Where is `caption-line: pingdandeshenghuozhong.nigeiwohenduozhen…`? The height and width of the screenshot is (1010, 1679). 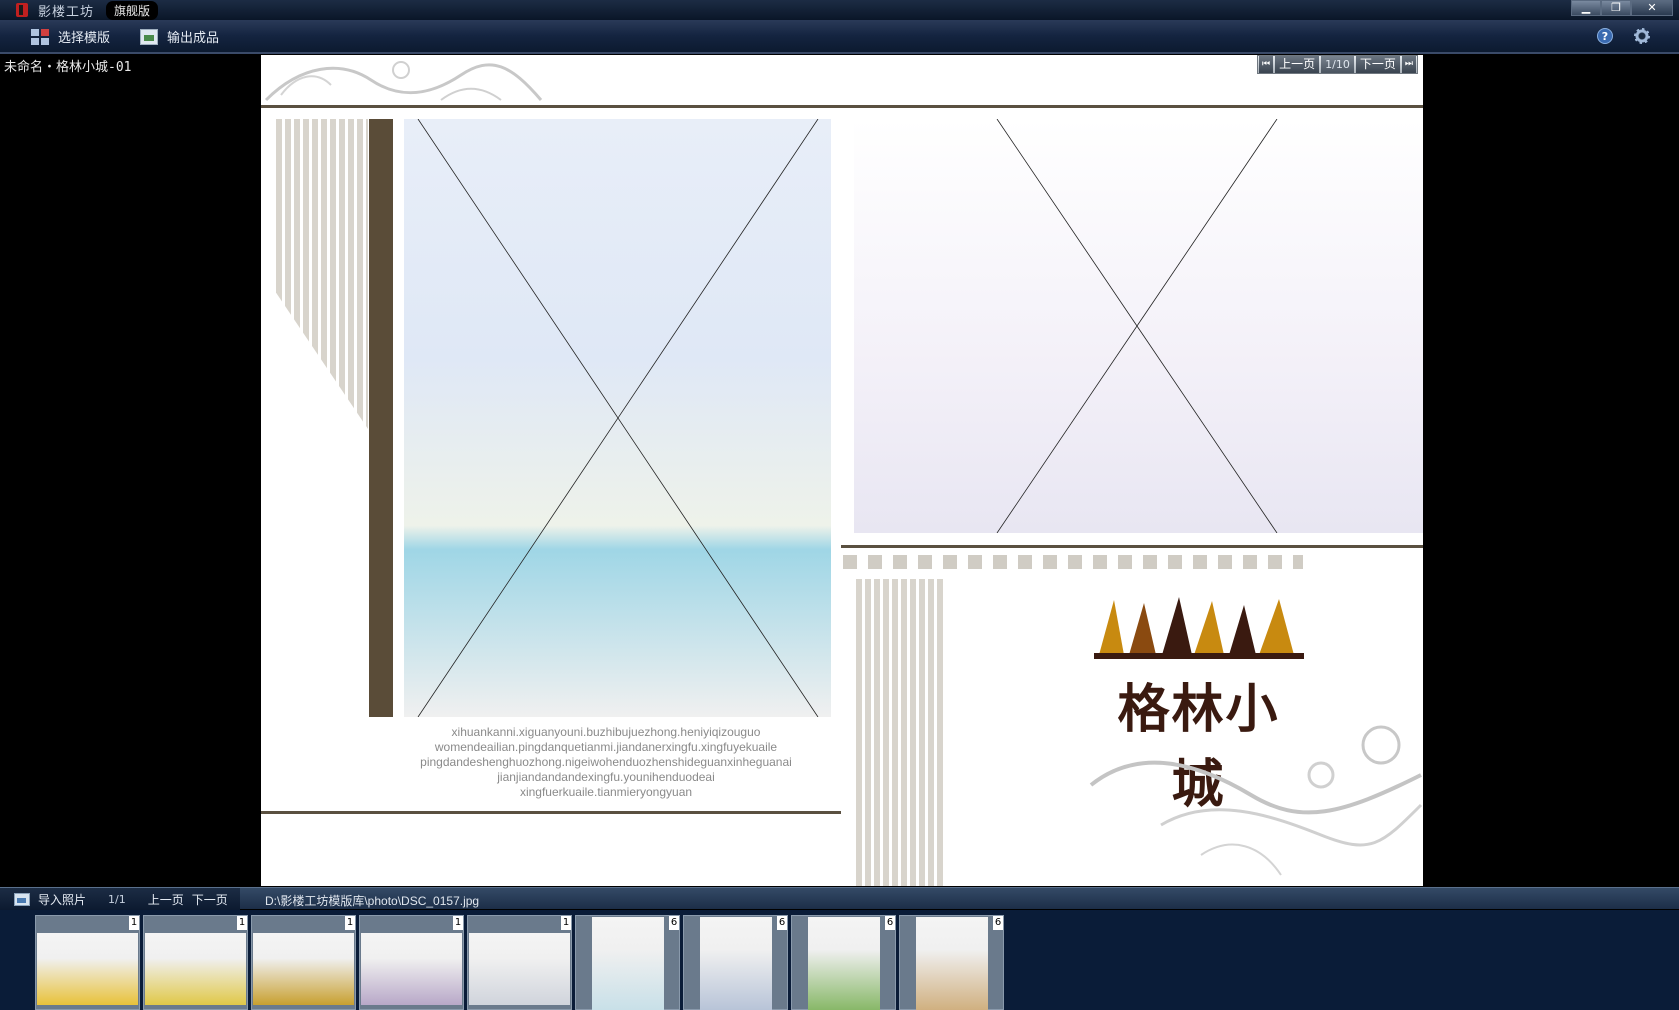 caption-line: pingdandeshenghuozhong.nigeiwohenduozhen… is located at coordinates (606, 762).